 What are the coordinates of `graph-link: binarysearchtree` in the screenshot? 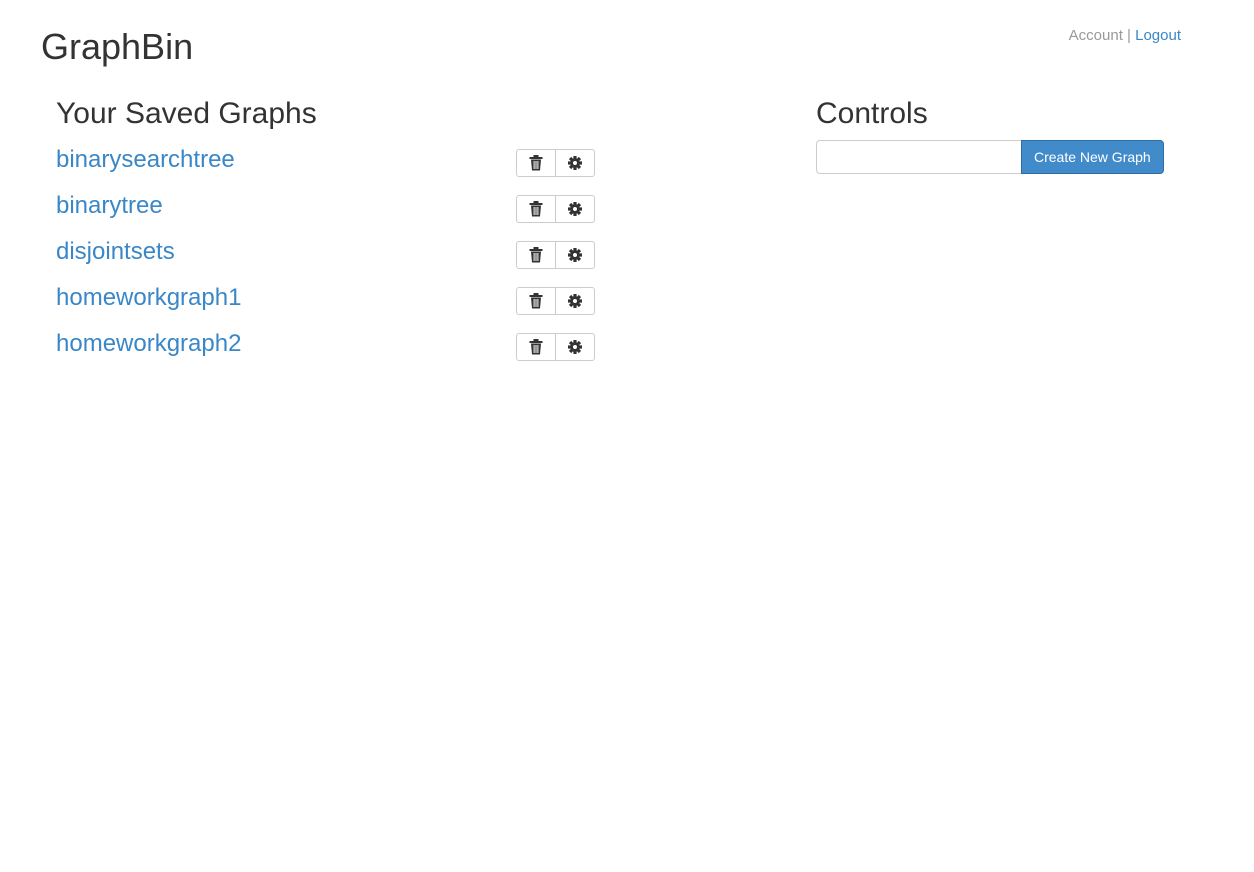 It's located at (145, 160).